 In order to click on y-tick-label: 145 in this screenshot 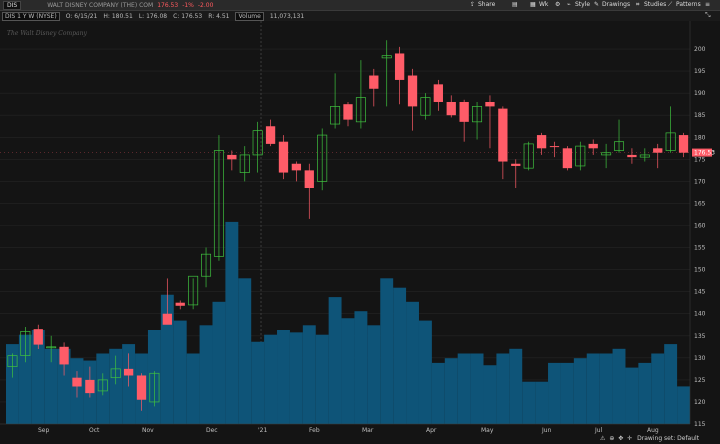, I will do `click(700, 292)`.